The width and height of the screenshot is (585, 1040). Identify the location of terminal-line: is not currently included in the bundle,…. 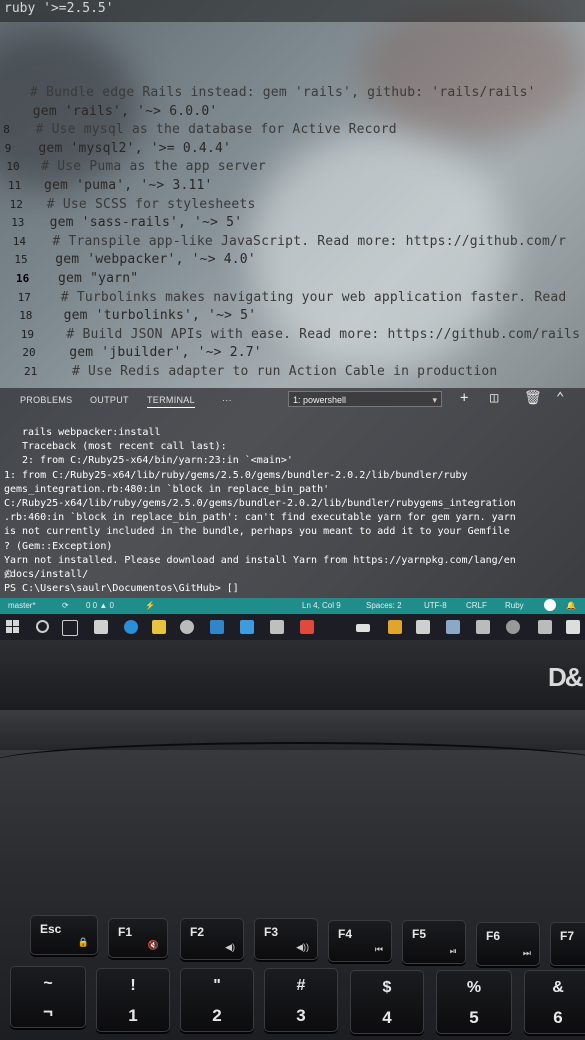
(257, 532).